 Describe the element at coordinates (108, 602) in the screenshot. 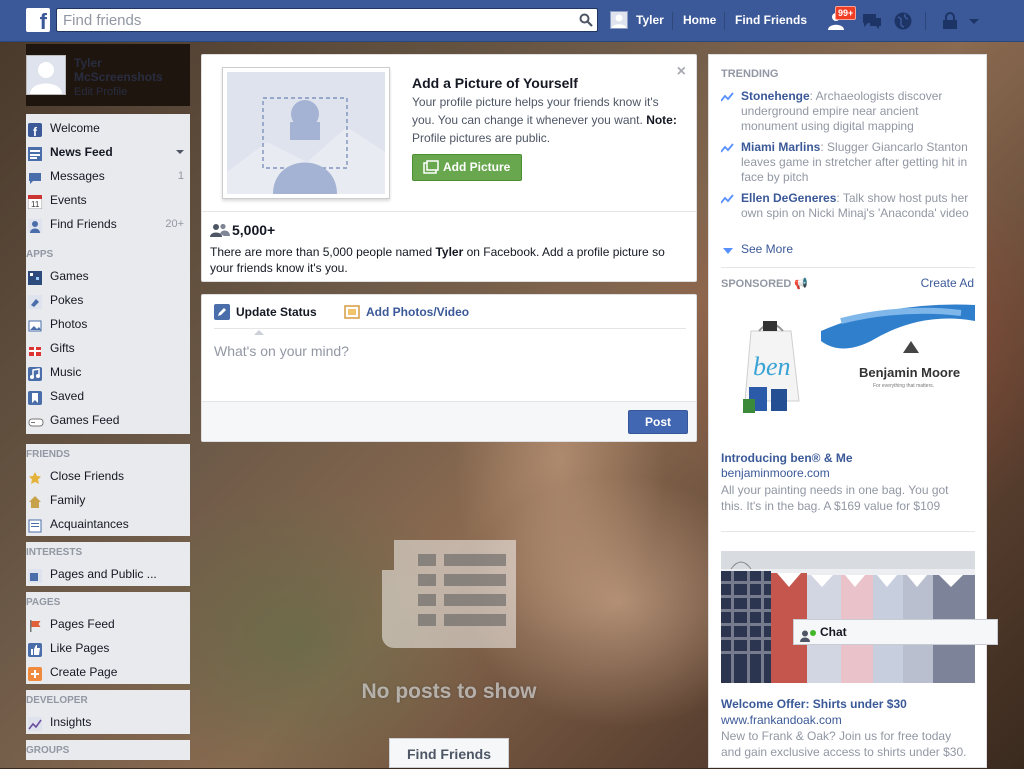

I see `pages-heading: PAGES` at that location.